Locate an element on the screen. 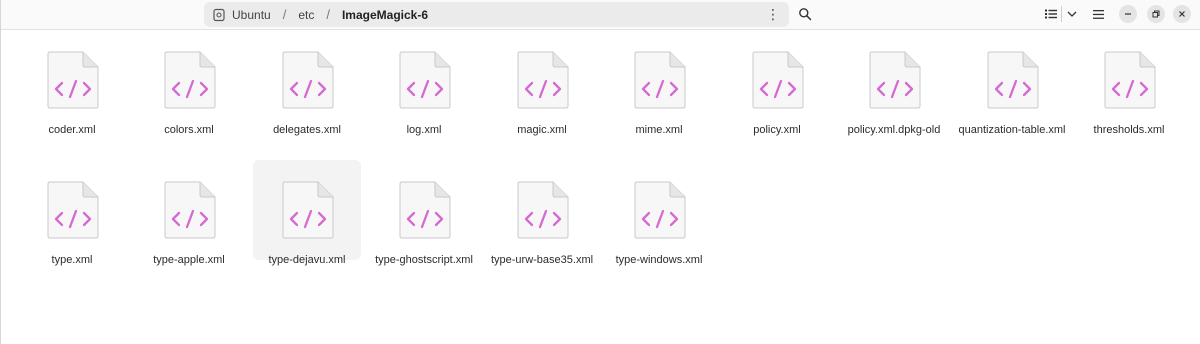 The image size is (1200, 344). restore-icon is located at coordinates (1156, 14).